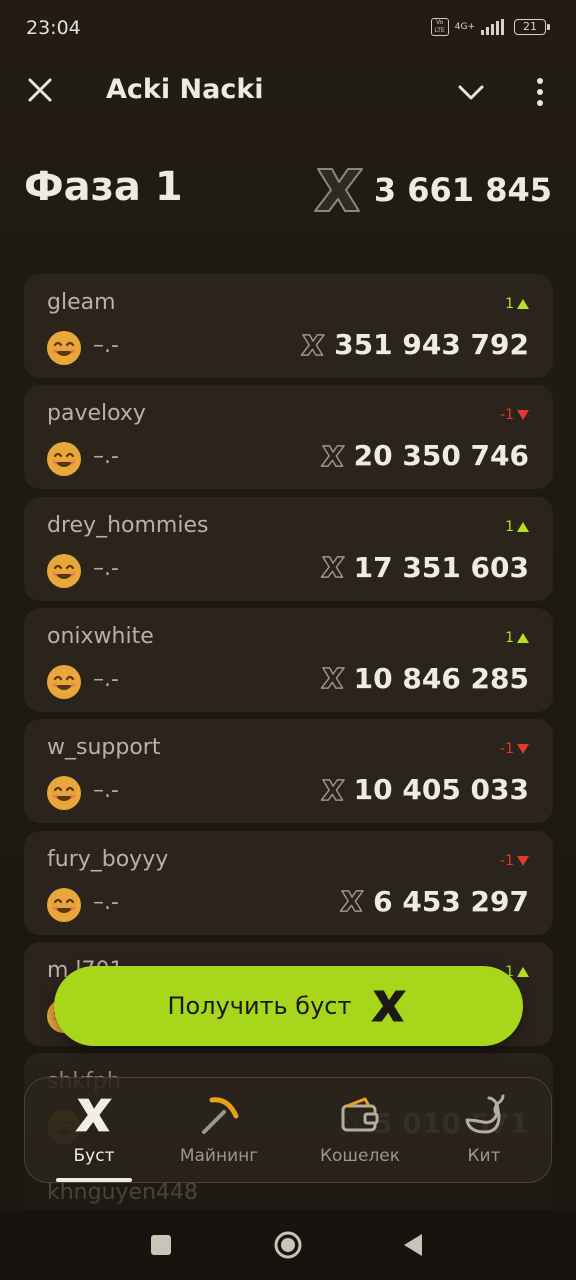 This screenshot has width=576, height=1280. Describe the element at coordinates (462, 190) in the screenshot. I see `phase-total-value: 3 661 845` at that location.